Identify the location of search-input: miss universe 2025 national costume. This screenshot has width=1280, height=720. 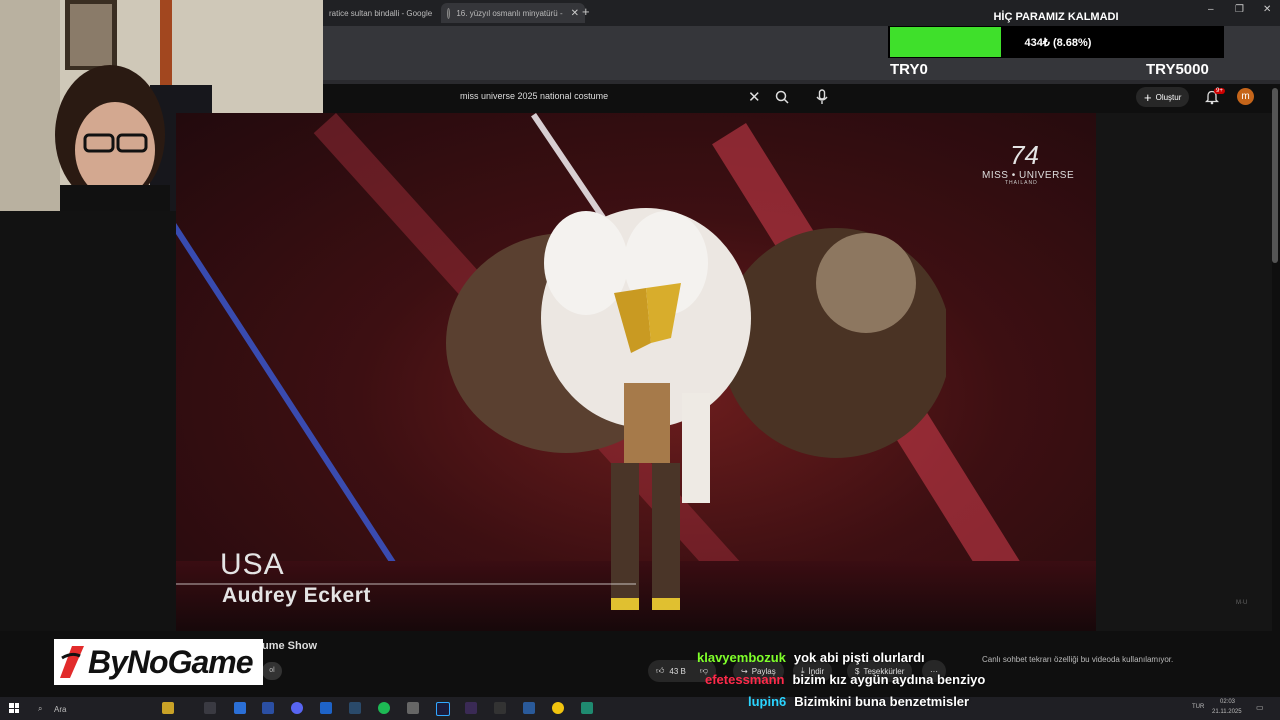
(534, 96).